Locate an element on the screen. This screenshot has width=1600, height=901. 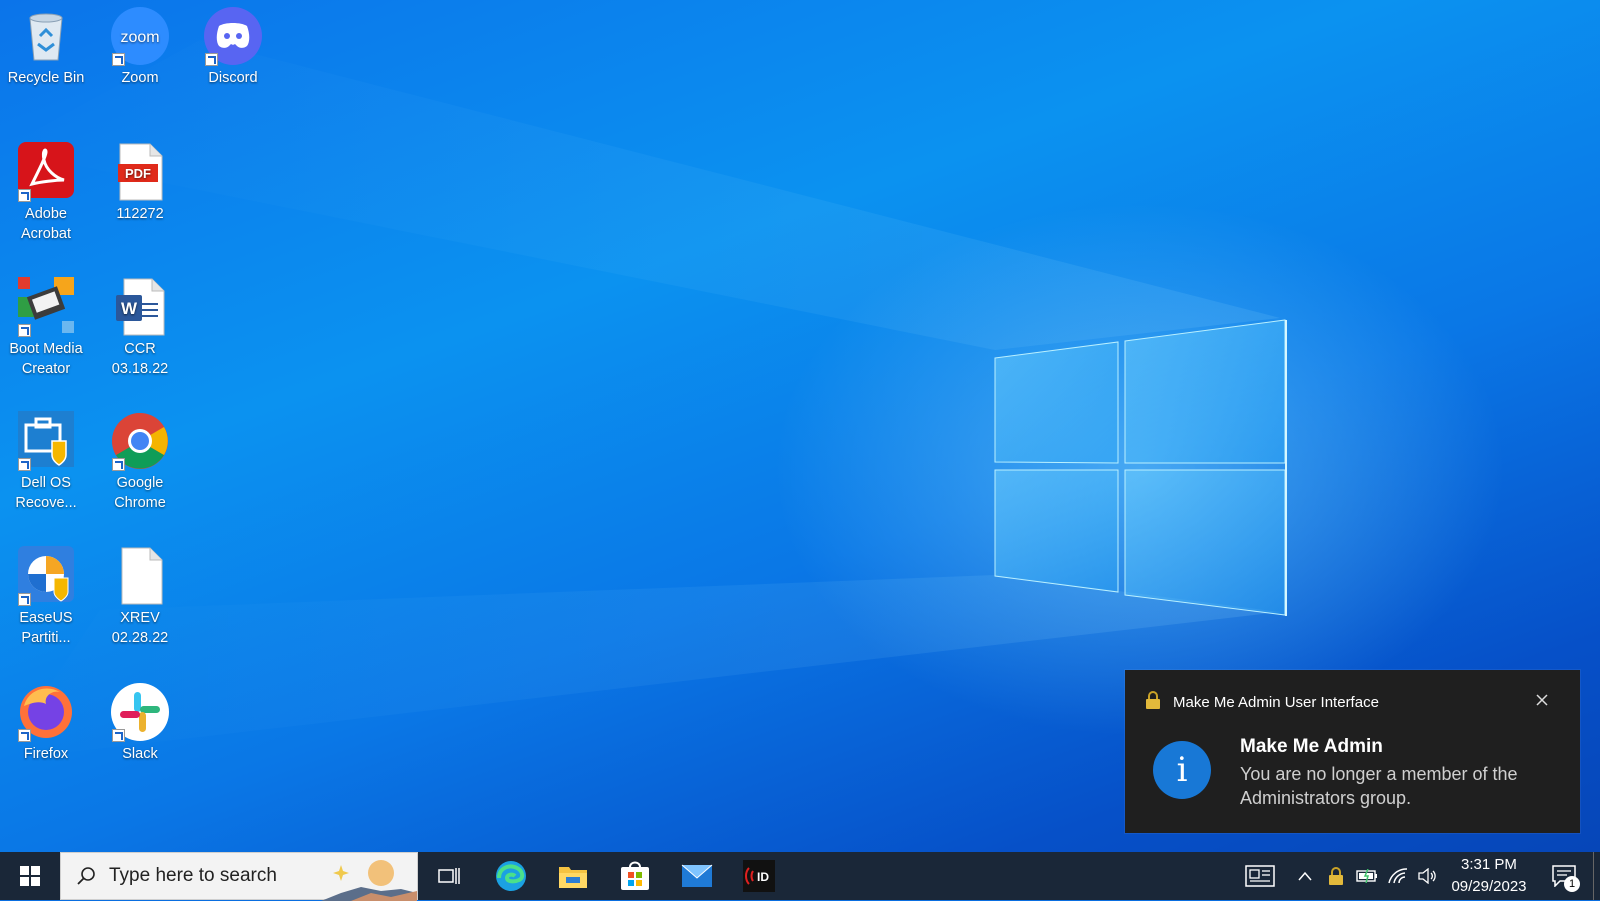
desktop-icon-adobe-acrobat: Adobe Acrobat is located at coordinates (46, 193).